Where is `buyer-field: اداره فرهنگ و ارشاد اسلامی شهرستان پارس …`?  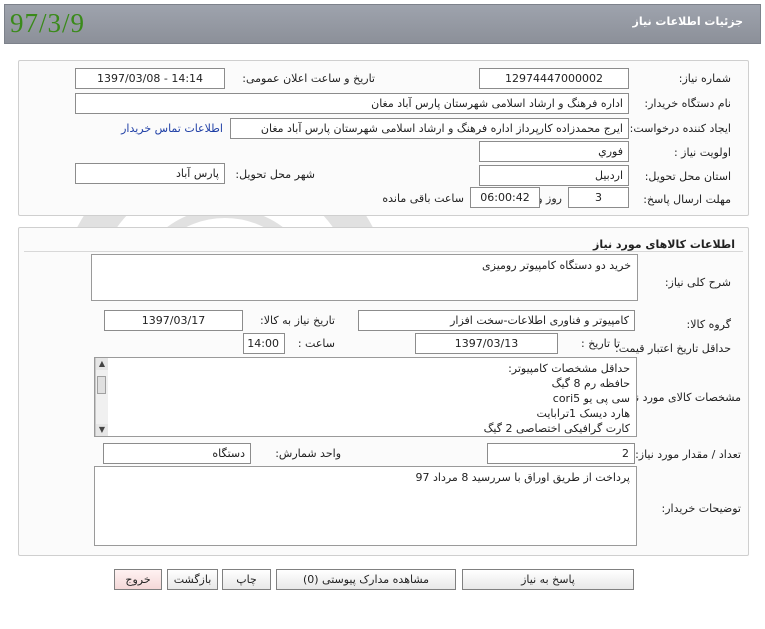
buyer-field: اداره فرهنگ و ارشاد اسلامی شهرستان پارس … is located at coordinates (352, 103).